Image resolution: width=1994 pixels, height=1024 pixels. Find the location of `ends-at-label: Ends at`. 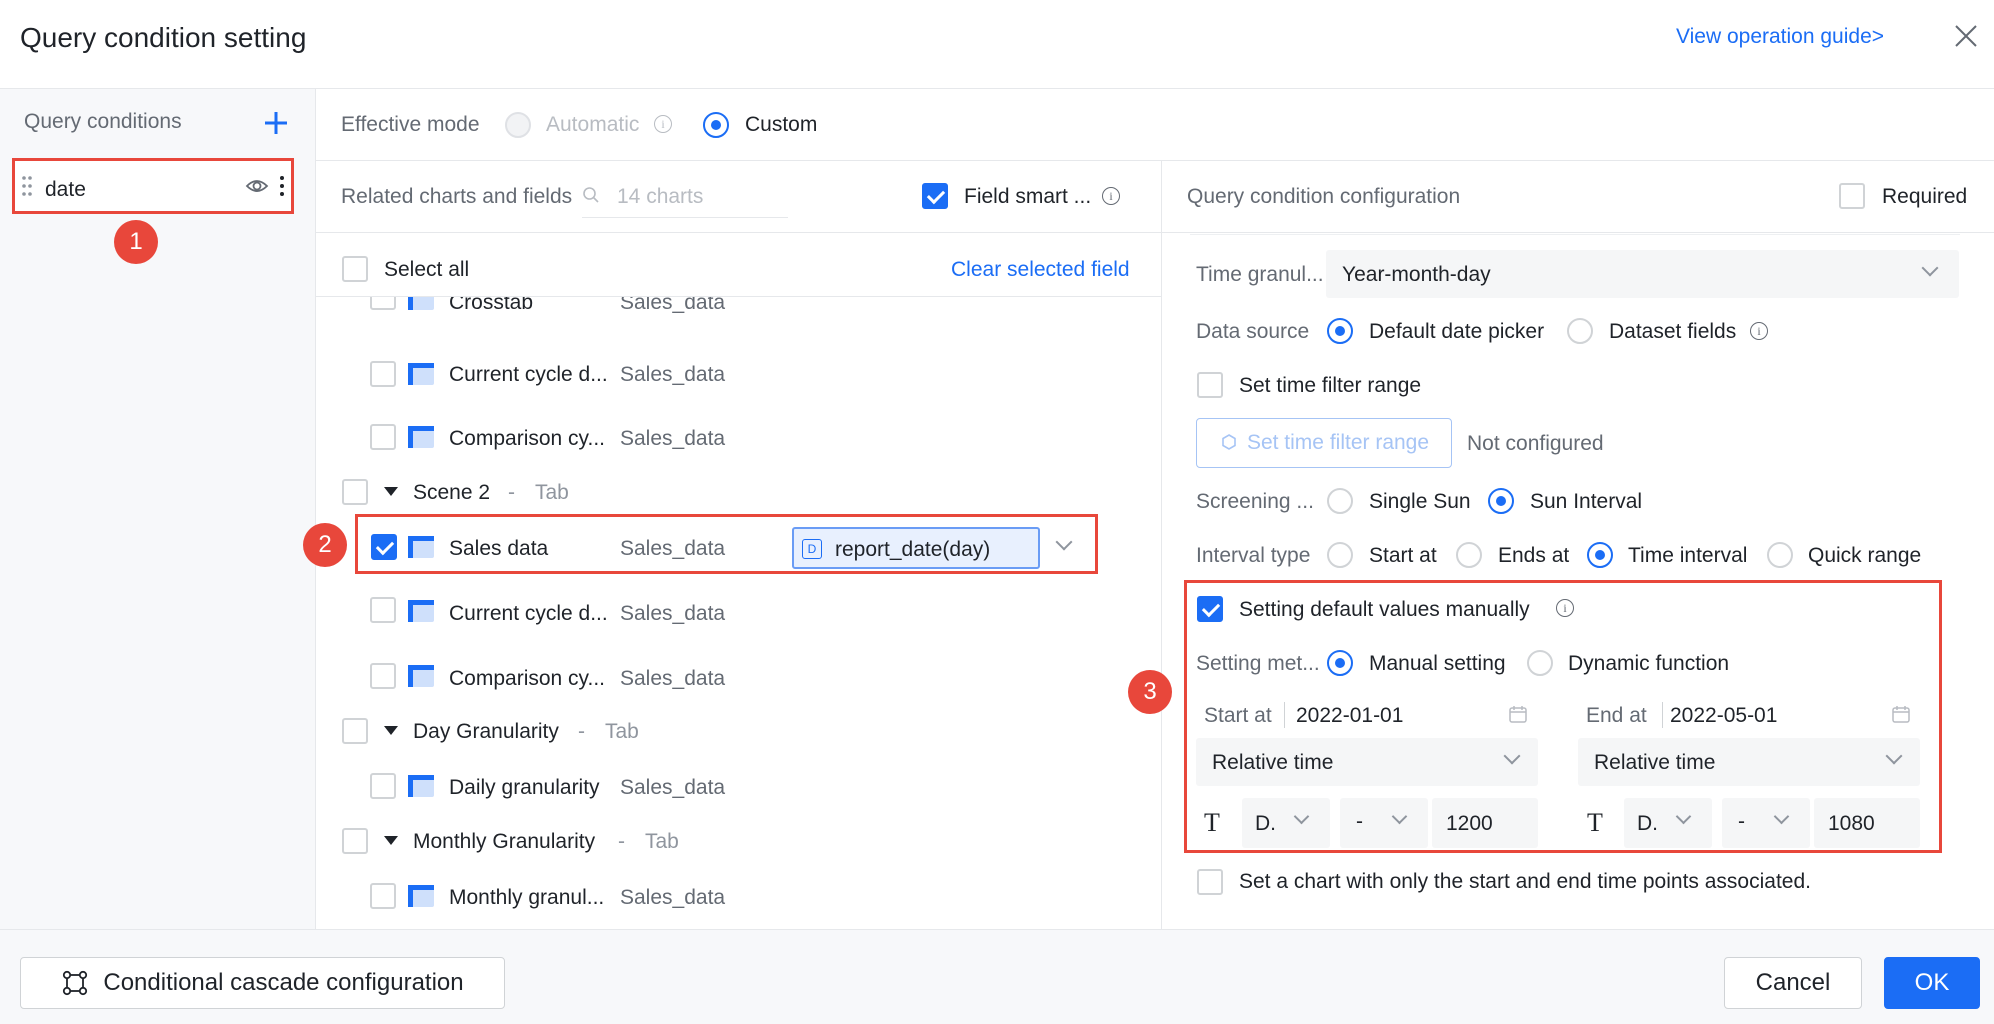

ends-at-label: Ends at is located at coordinates (1534, 555).